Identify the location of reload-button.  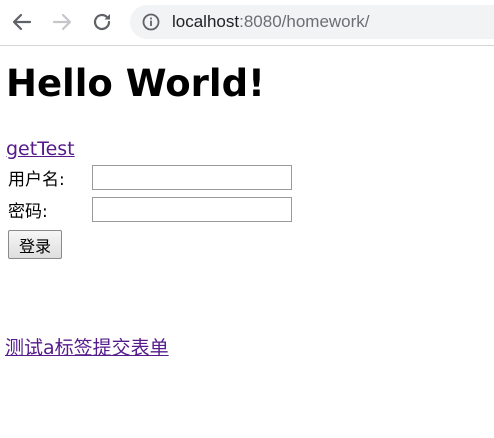
(102, 22).